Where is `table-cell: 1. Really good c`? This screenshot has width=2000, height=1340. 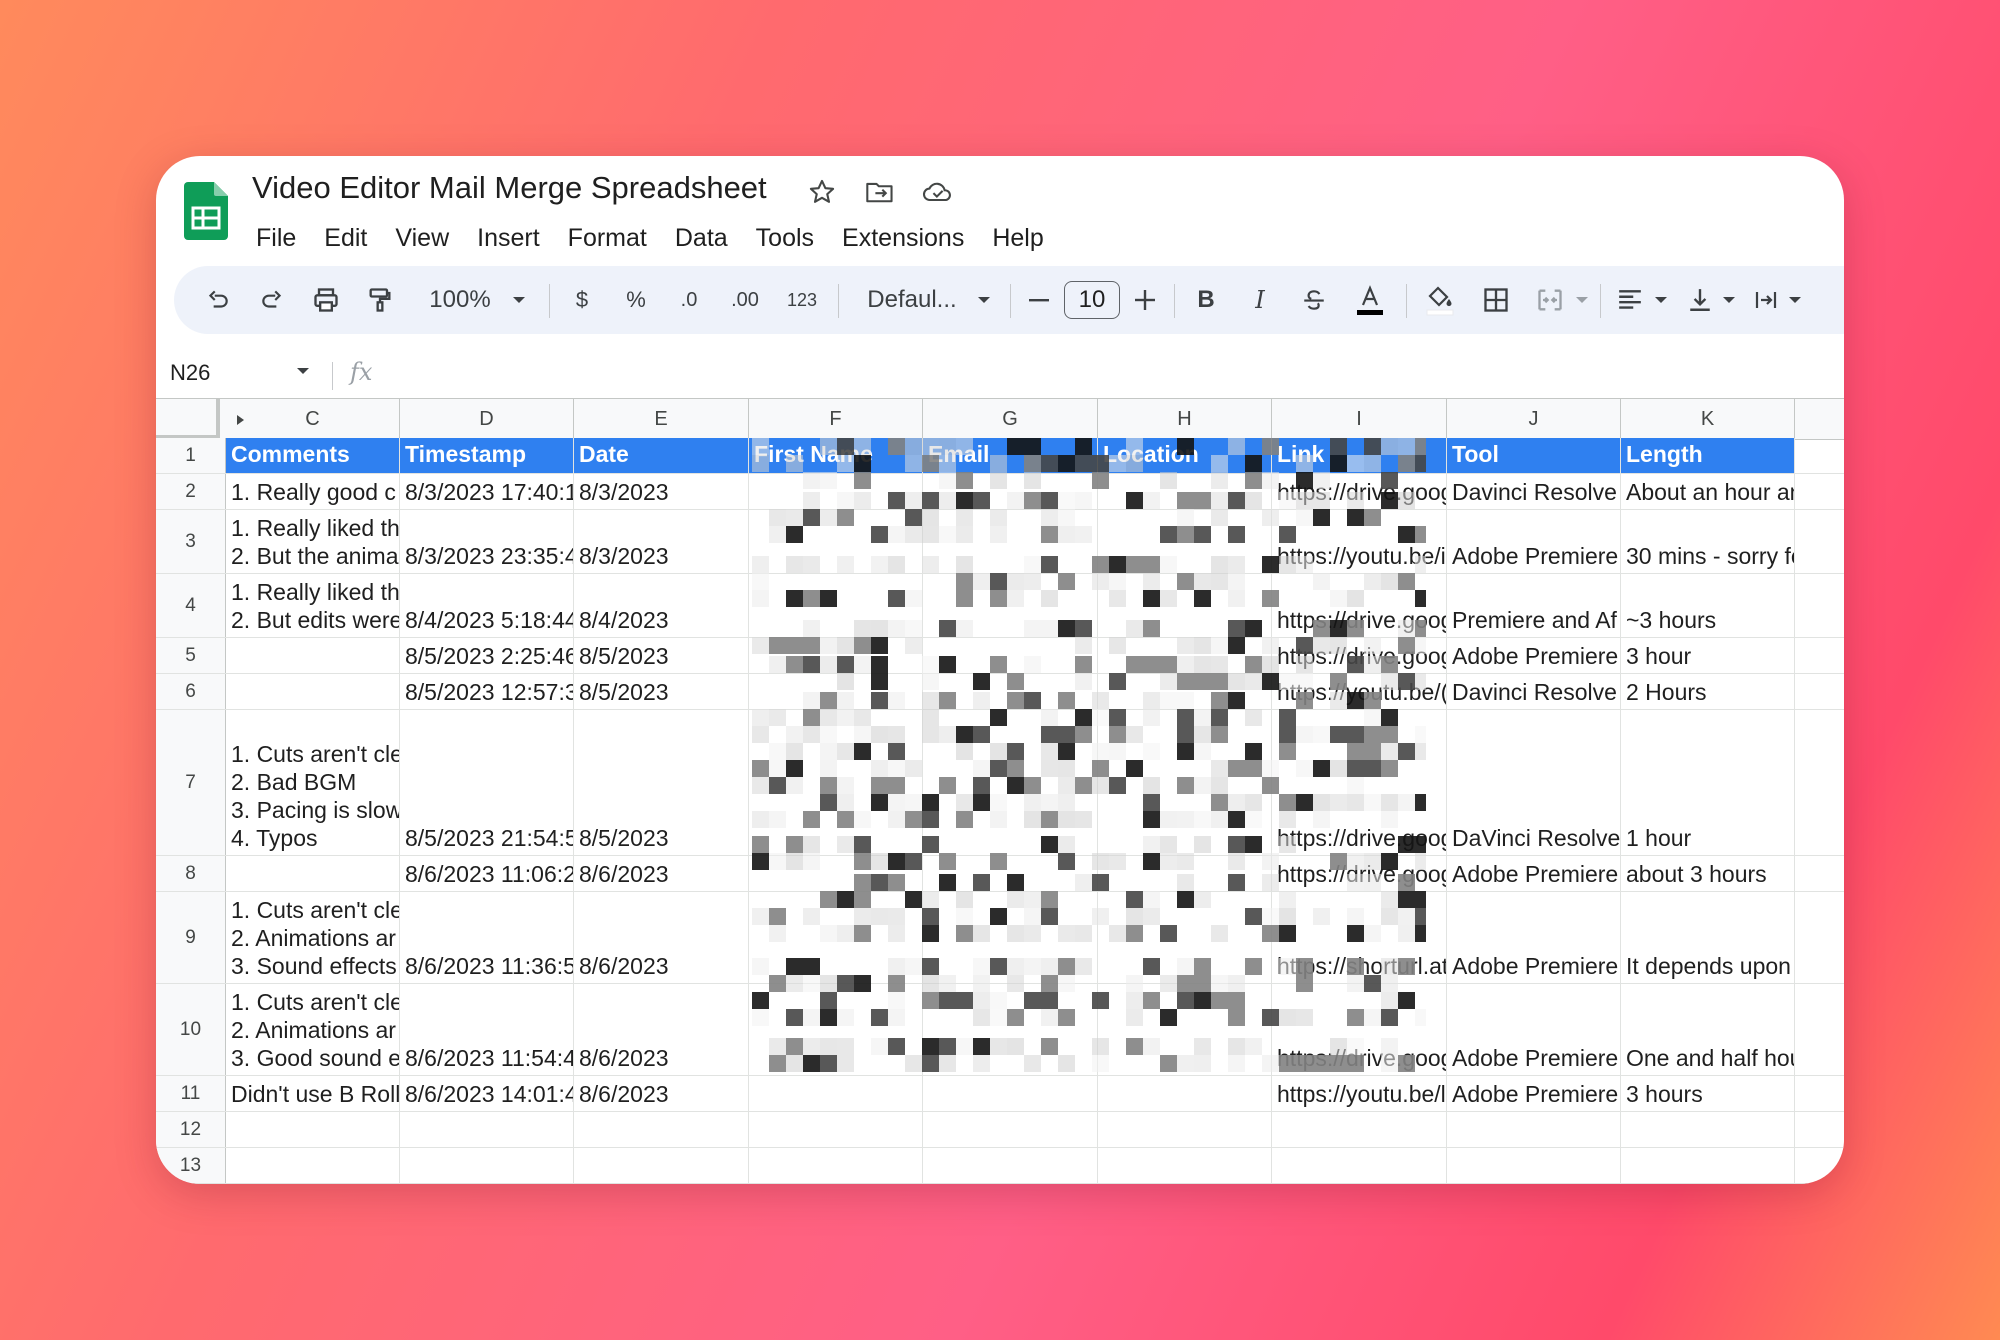
table-cell: 1. Really good c is located at coordinates (313, 491).